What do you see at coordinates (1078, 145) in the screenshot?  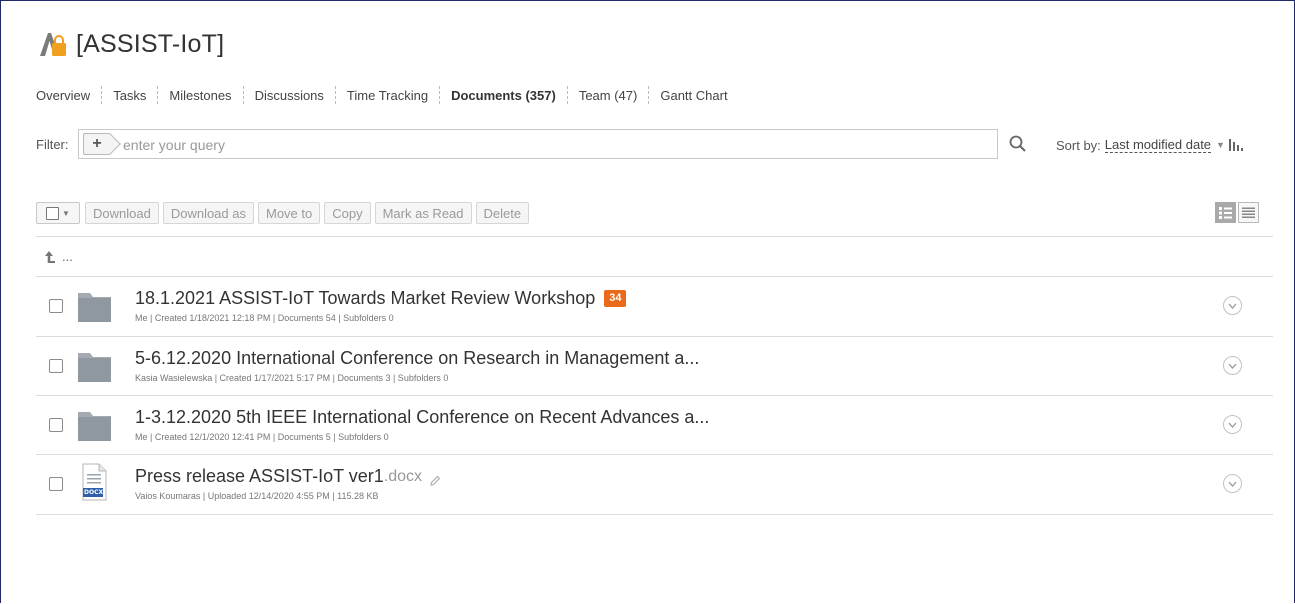 I see `sort-label: Sort by:` at bounding box center [1078, 145].